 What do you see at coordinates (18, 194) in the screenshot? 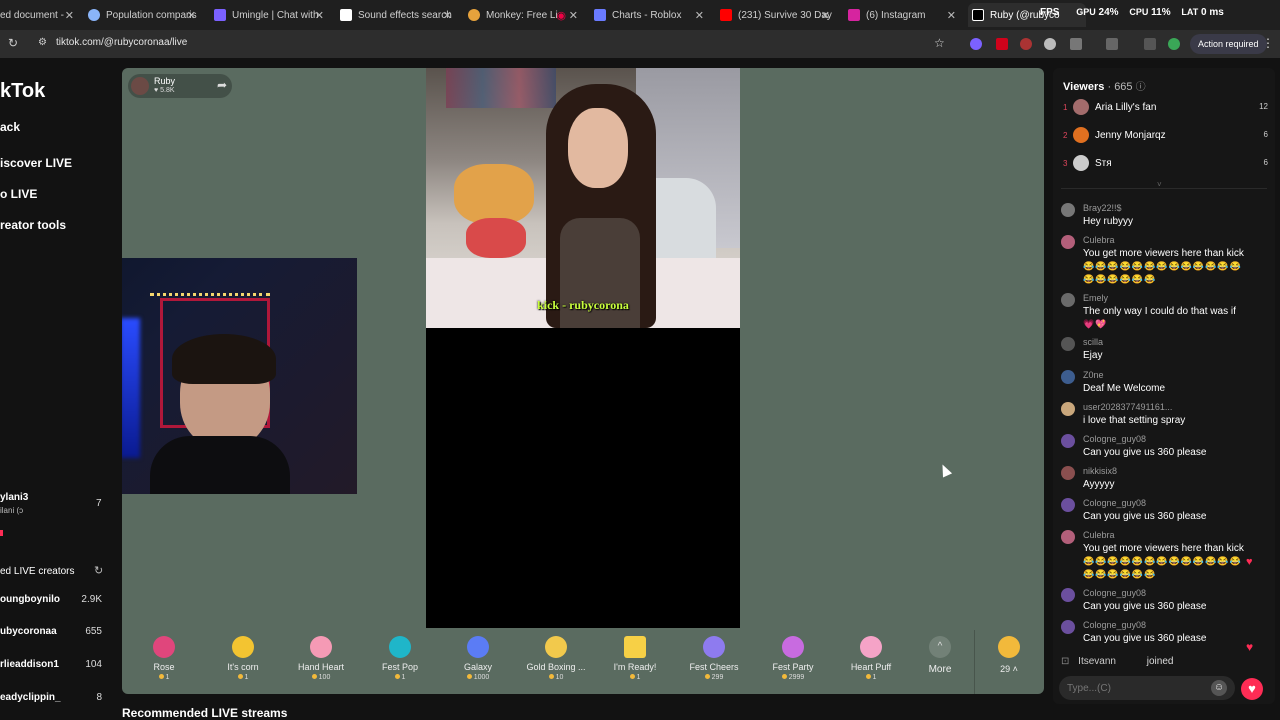
I see `nav-item-go-live: o LIVE` at bounding box center [18, 194].